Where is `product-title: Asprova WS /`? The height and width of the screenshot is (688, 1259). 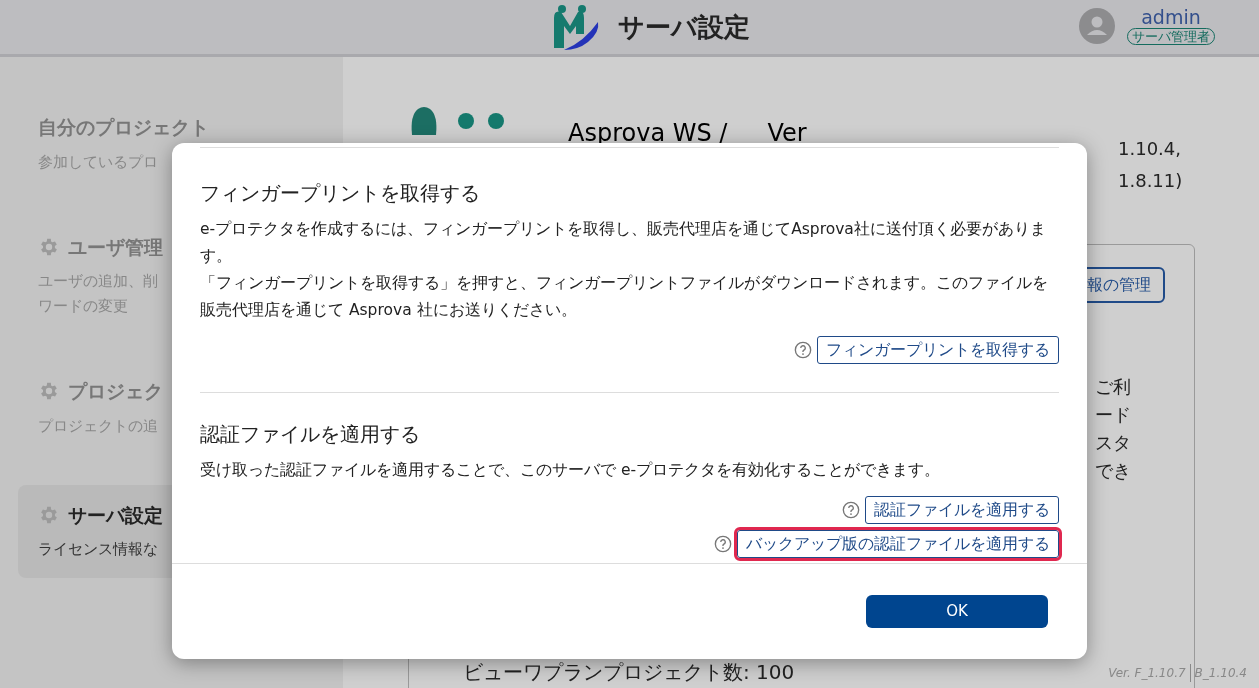
product-title: Asprova WS / is located at coordinates (648, 133).